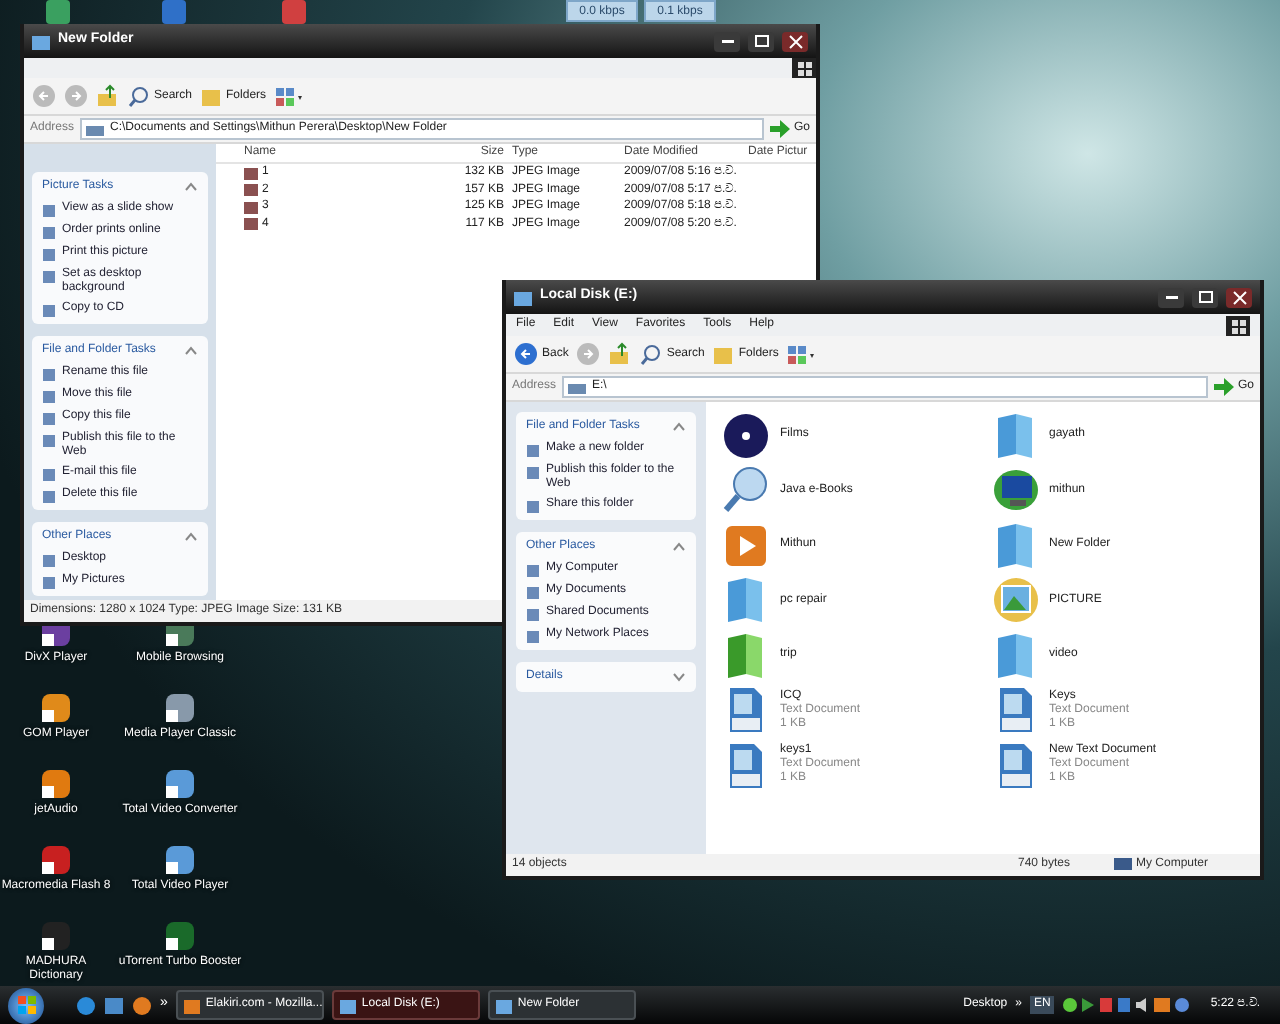 The image size is (1280, 1024). What do you see at coordinates (746, 435) in the screenshot?
I see `disc-icon` at bounding box center [746, 435].